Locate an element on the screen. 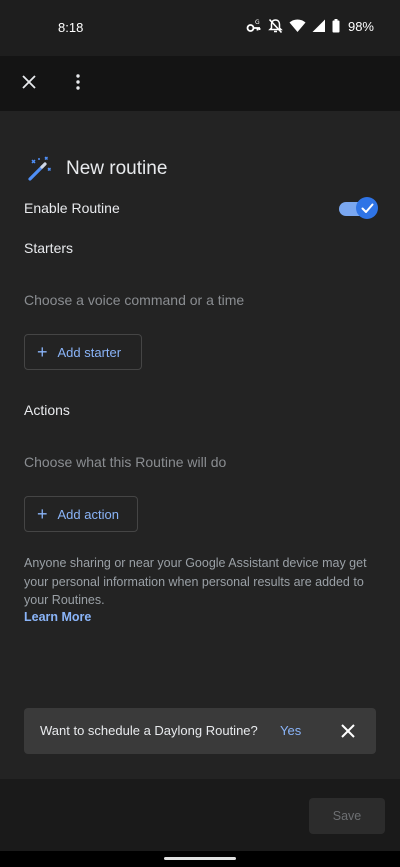  signal-icon is located at coordinates (318, 25).